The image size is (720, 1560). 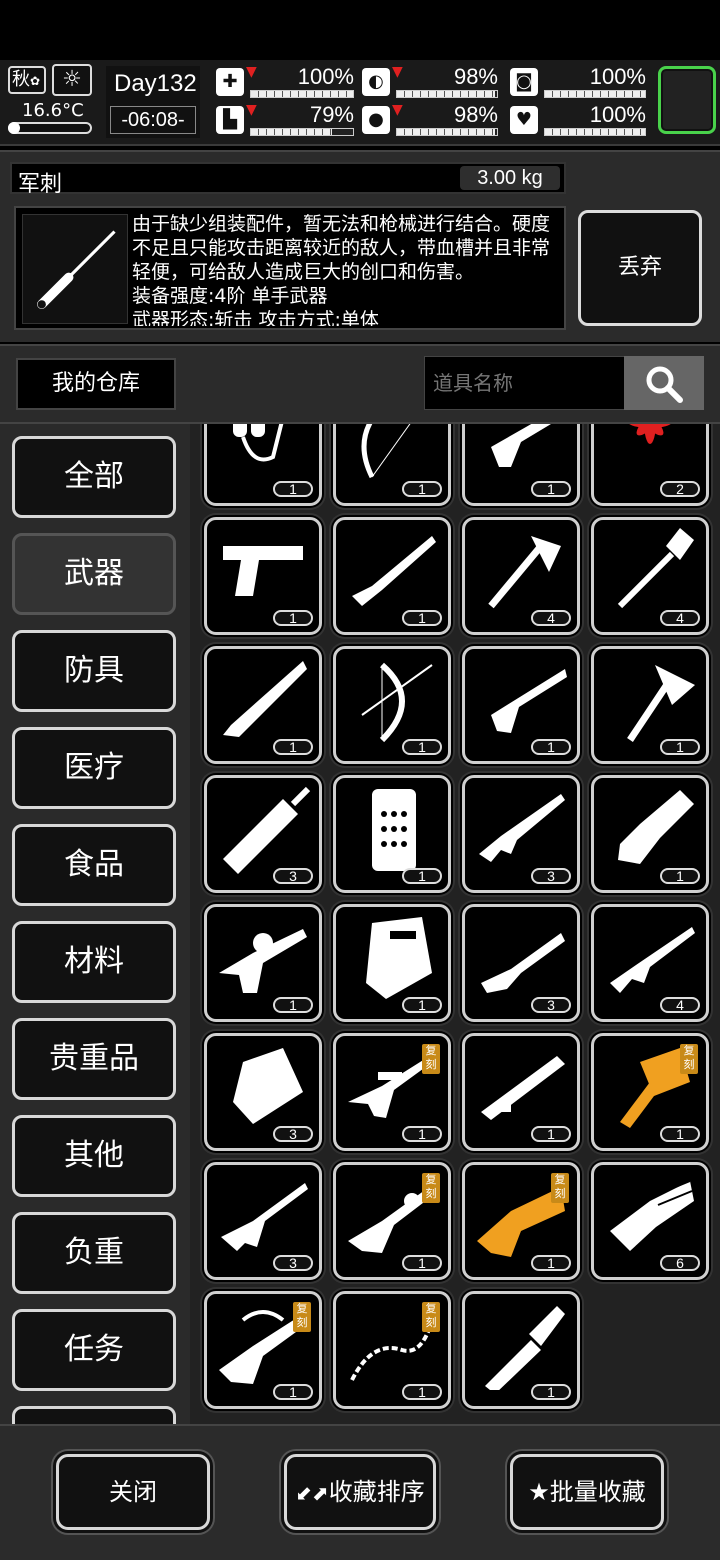 I want to click on batch-favorite-label: 批量收藏, so click(x=597, y=1492).